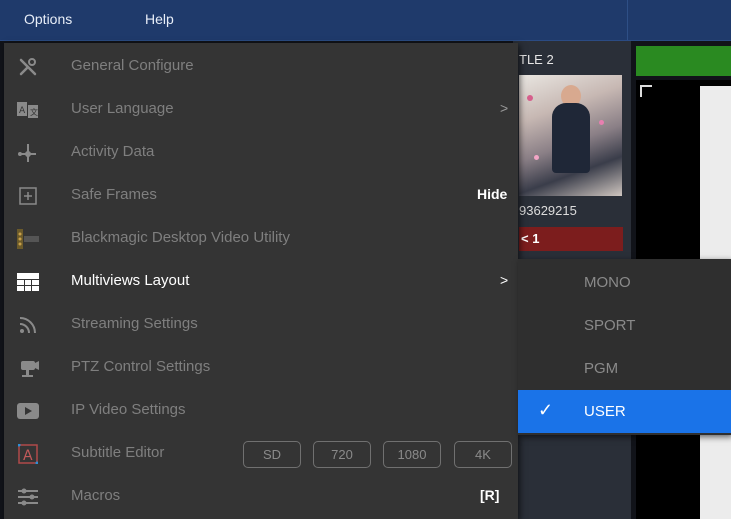  I want to click on menu-item-macros: Macros [R], so click(261, 496).